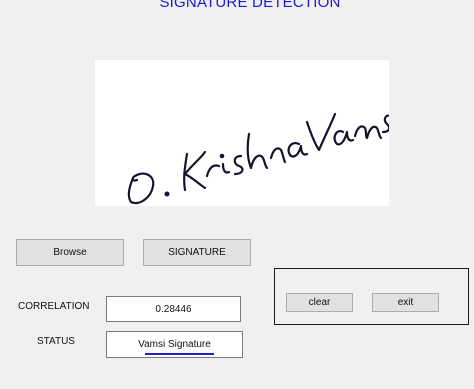 The width and height of the screenshot is (474, 389). I want to click on browse-button: Browse, so click(70, 252).